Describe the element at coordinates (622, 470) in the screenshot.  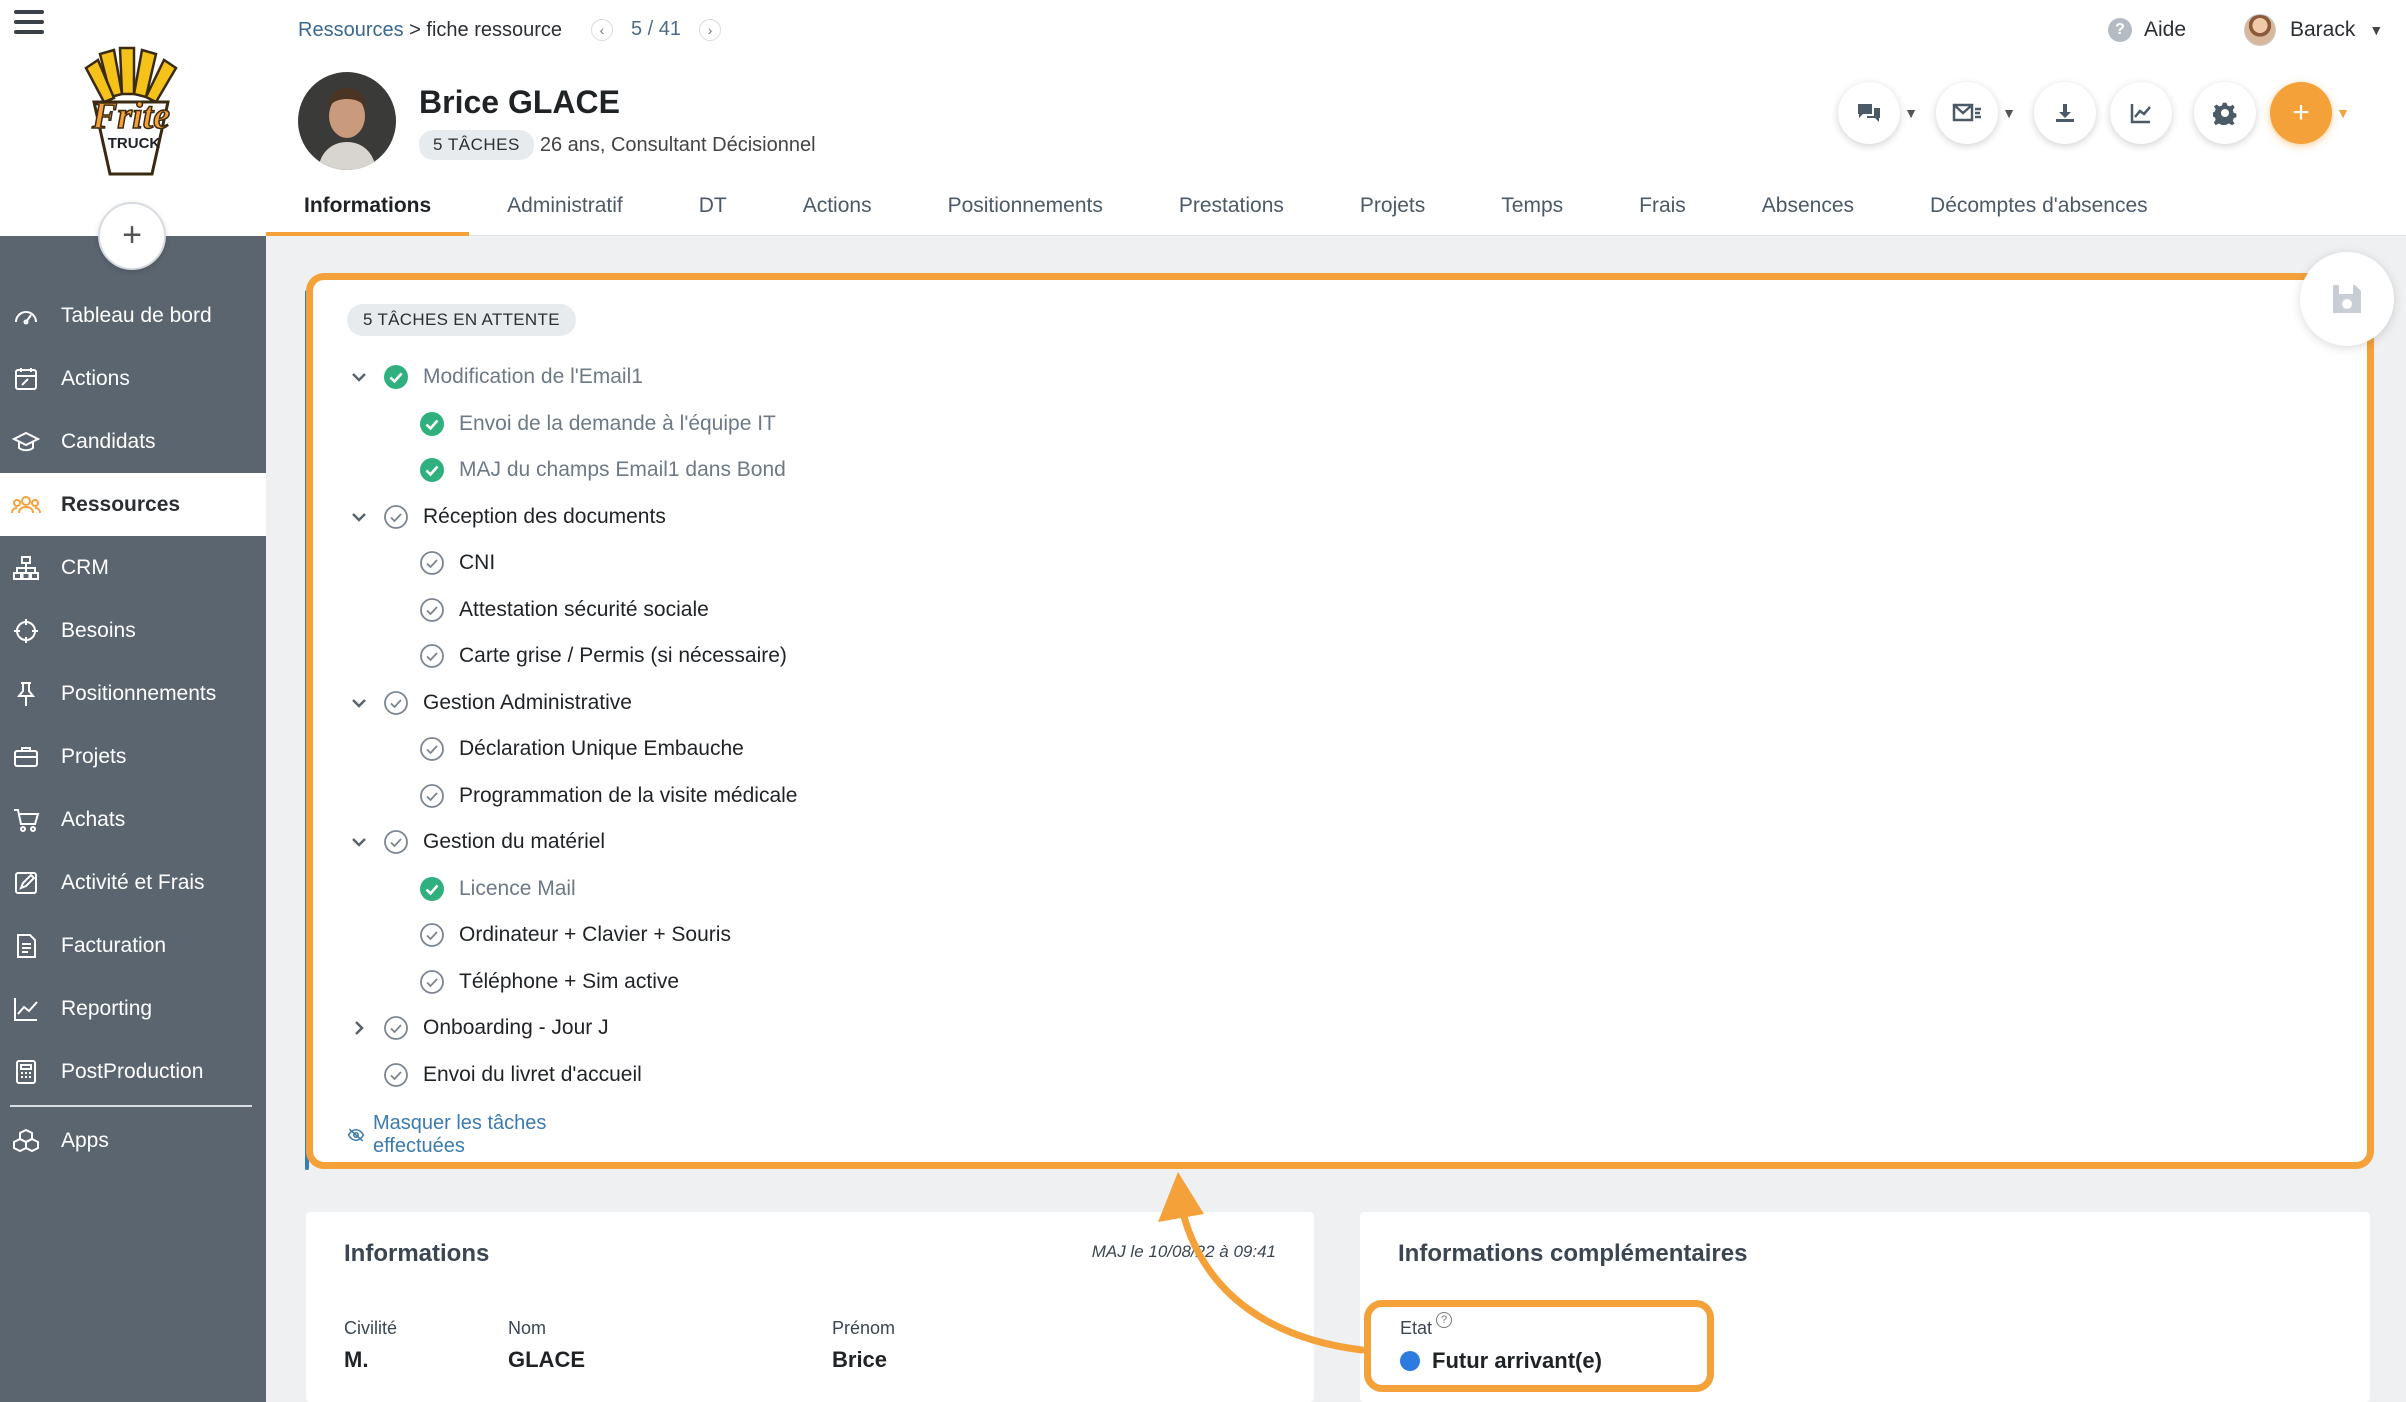
I see `task-label: MAJ du champs Email1 dans Bond` at that location.